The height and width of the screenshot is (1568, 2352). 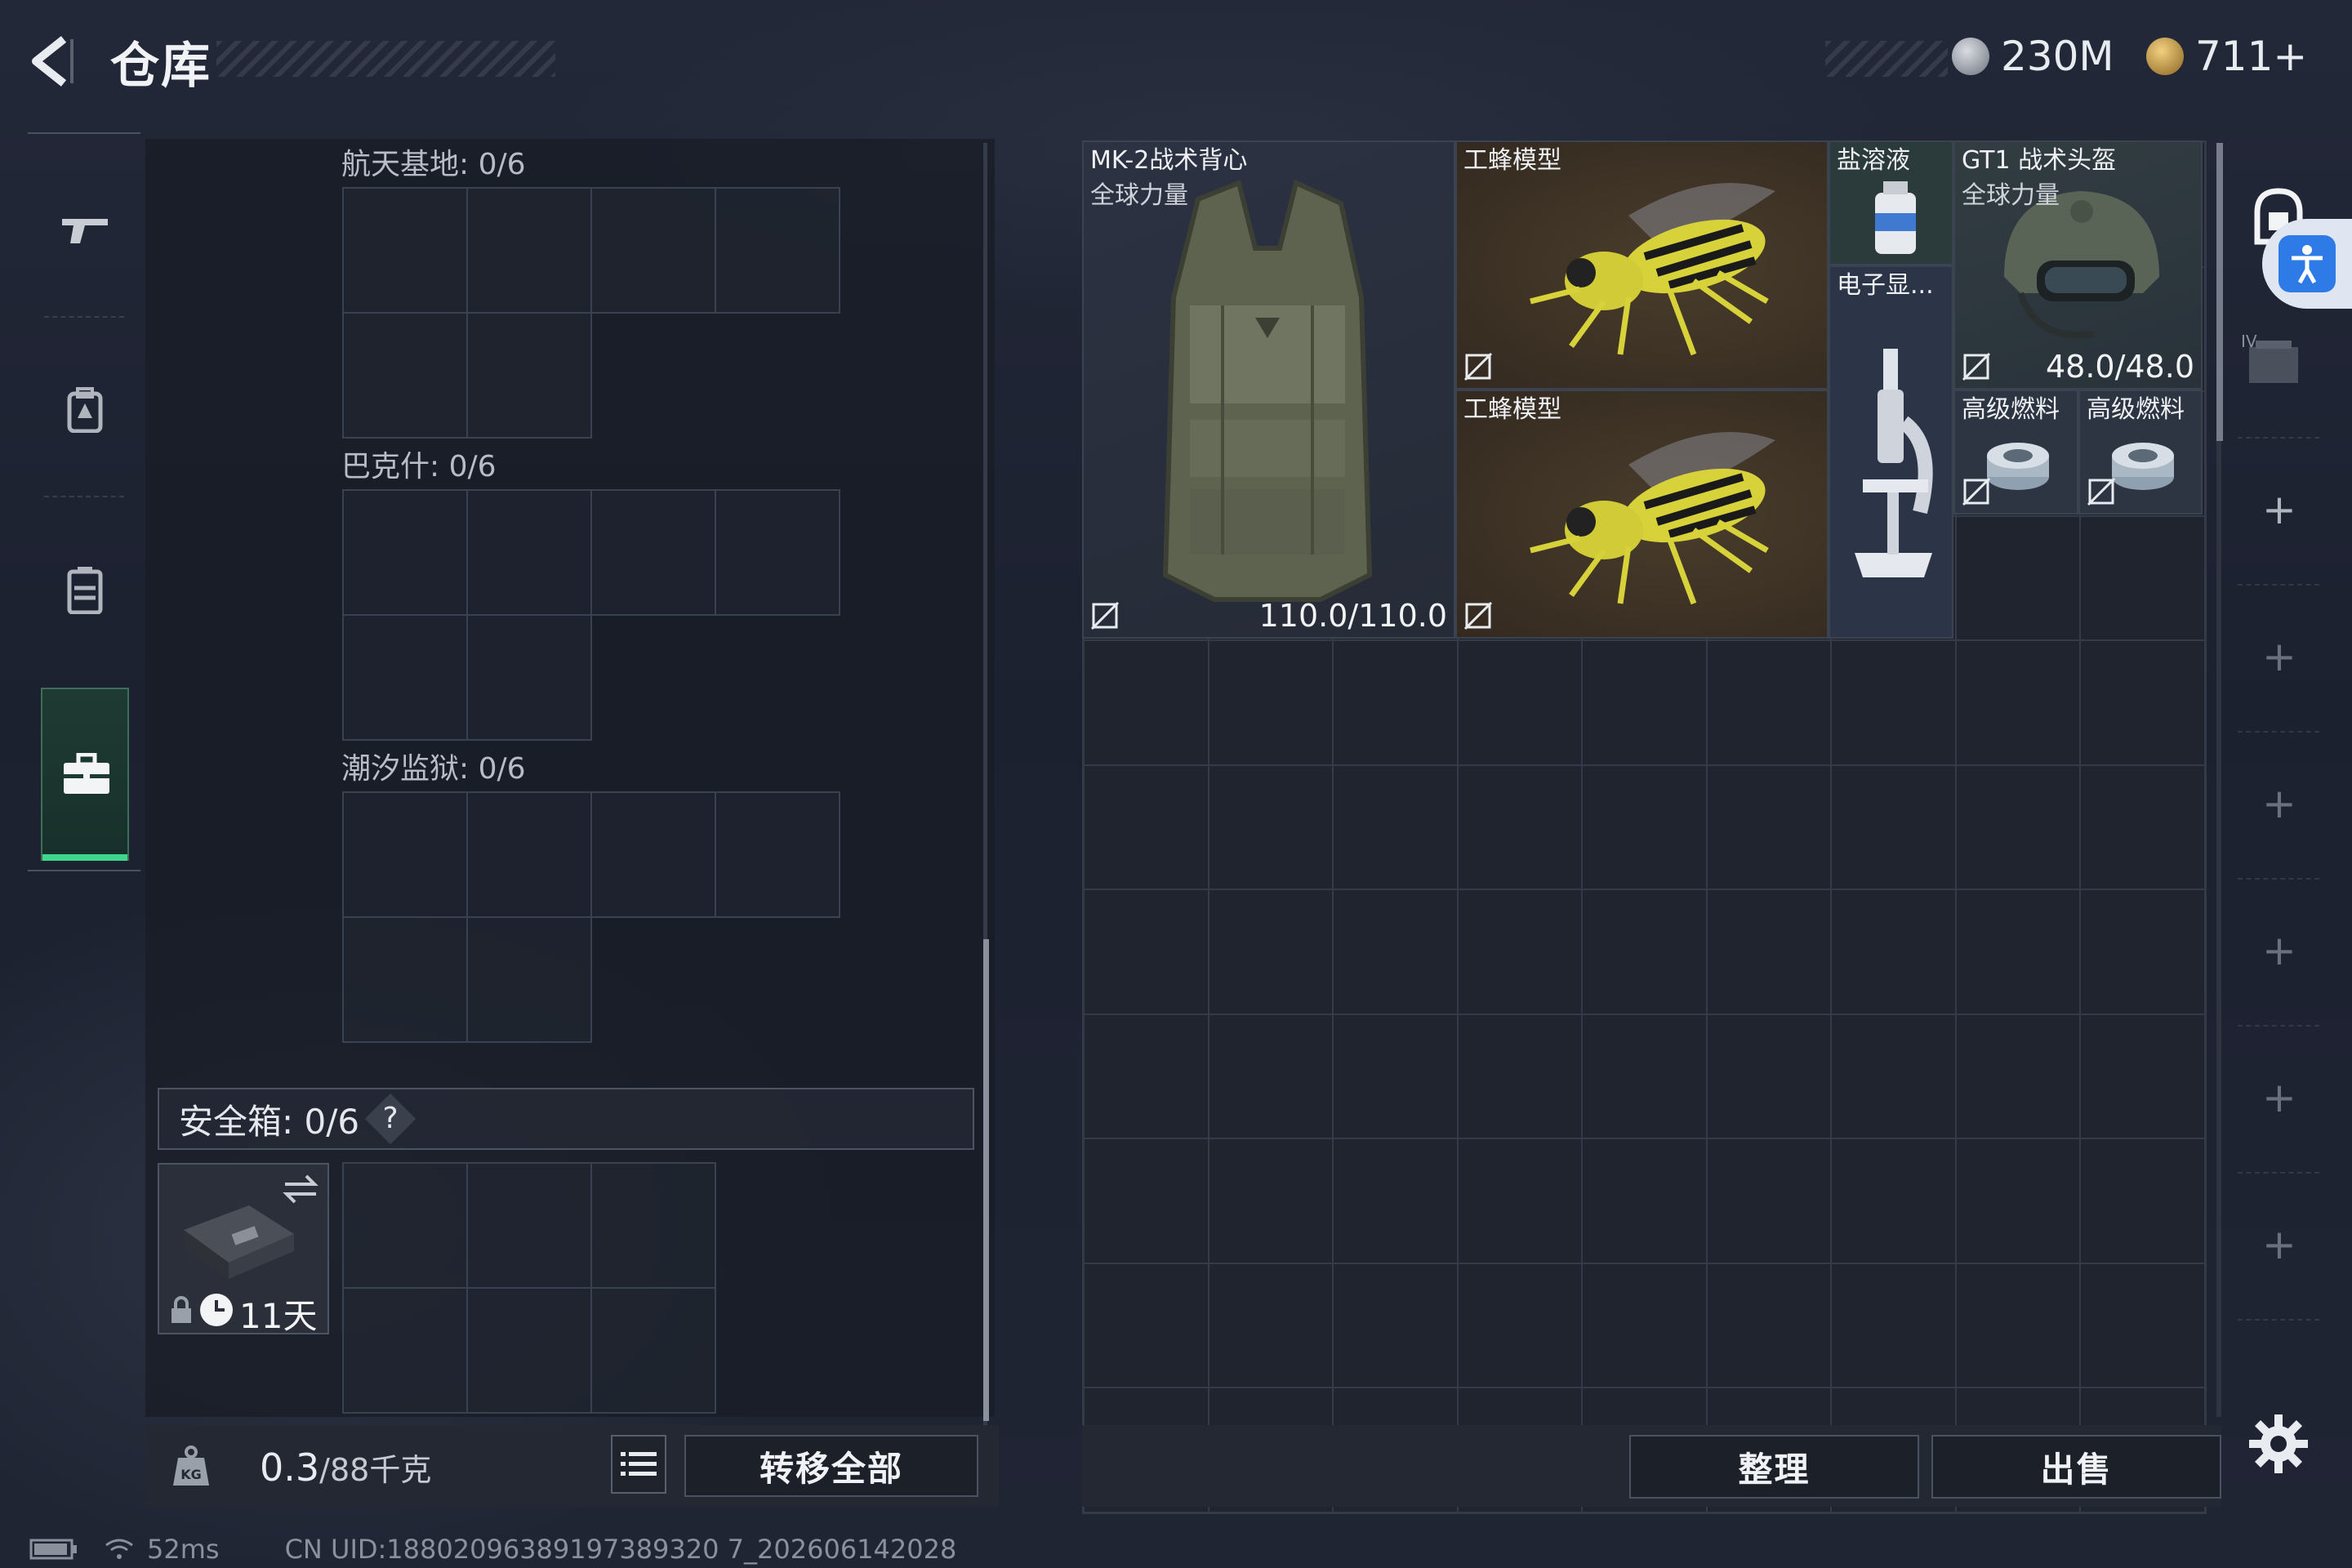 What do you see at coordinates (53, 61) in the screenshot?
I see `back-button` at bounding box center [53, 61].